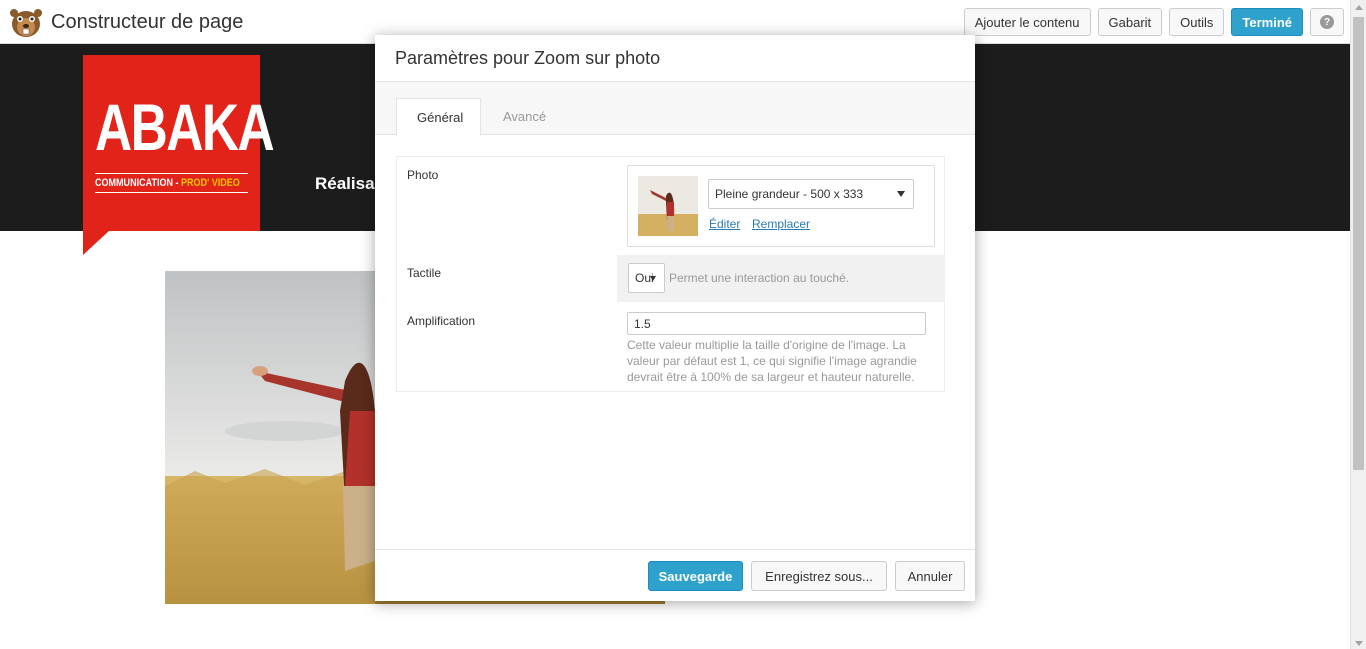  Describe the element at coordinates (147, 22) in the screenshot. I see `builder-title: Constructeur de page` at that location.